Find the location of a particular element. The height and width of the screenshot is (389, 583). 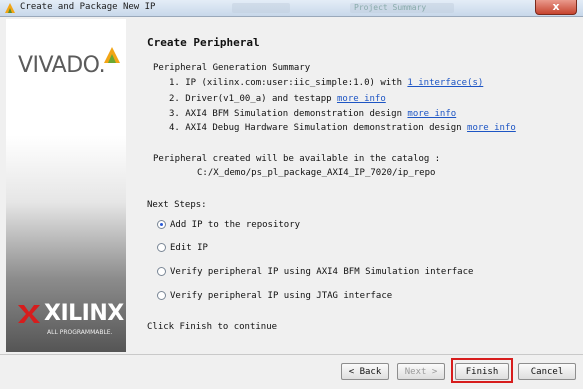

summary-item-text: 2. Driver(v1_00_a) and testapp is located at coordinates (250, 99).